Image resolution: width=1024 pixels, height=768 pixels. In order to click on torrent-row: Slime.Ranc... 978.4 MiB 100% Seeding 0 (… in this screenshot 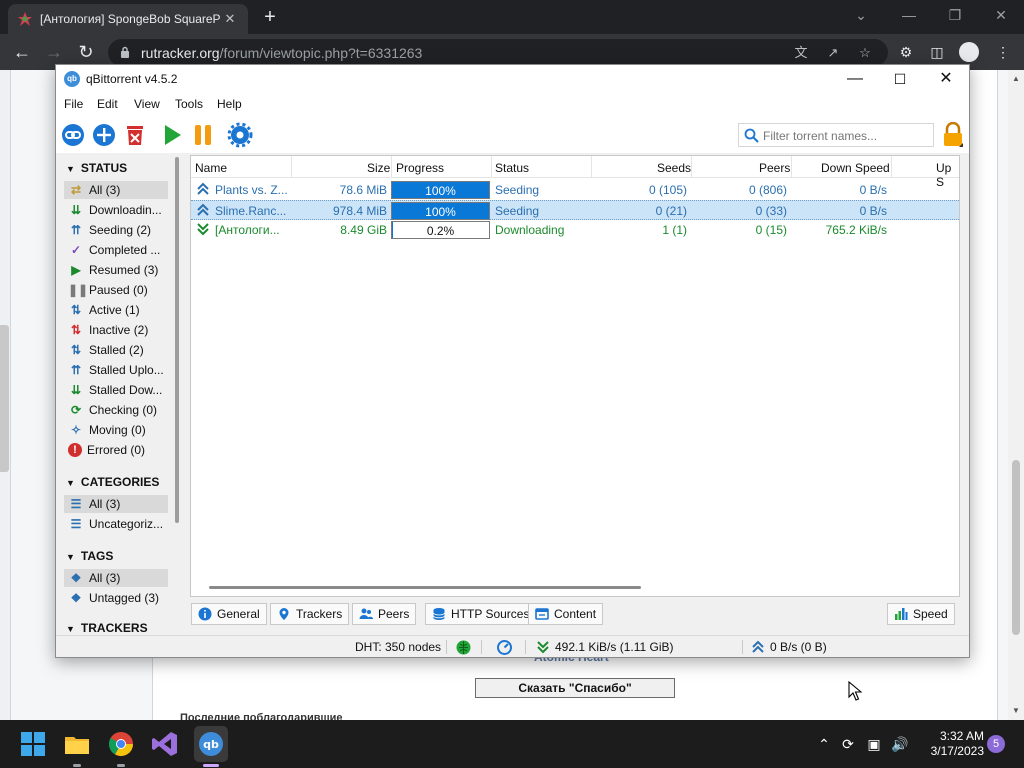, I will do `click(575, 210)`.